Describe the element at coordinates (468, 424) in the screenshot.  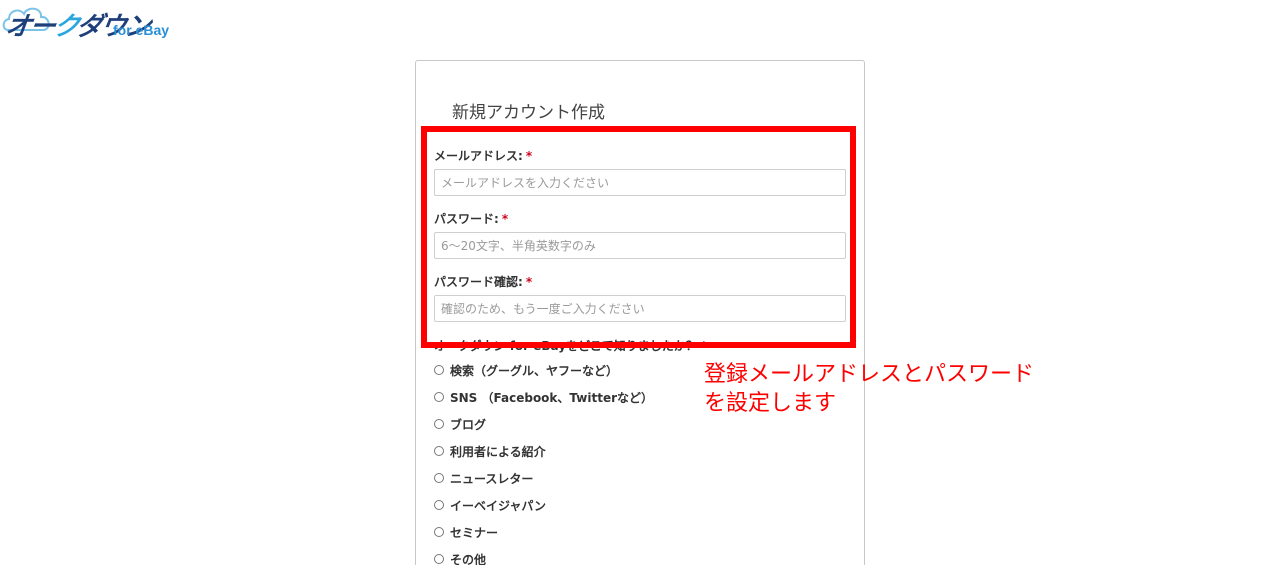
I see `option-label: ブログ` at that location.